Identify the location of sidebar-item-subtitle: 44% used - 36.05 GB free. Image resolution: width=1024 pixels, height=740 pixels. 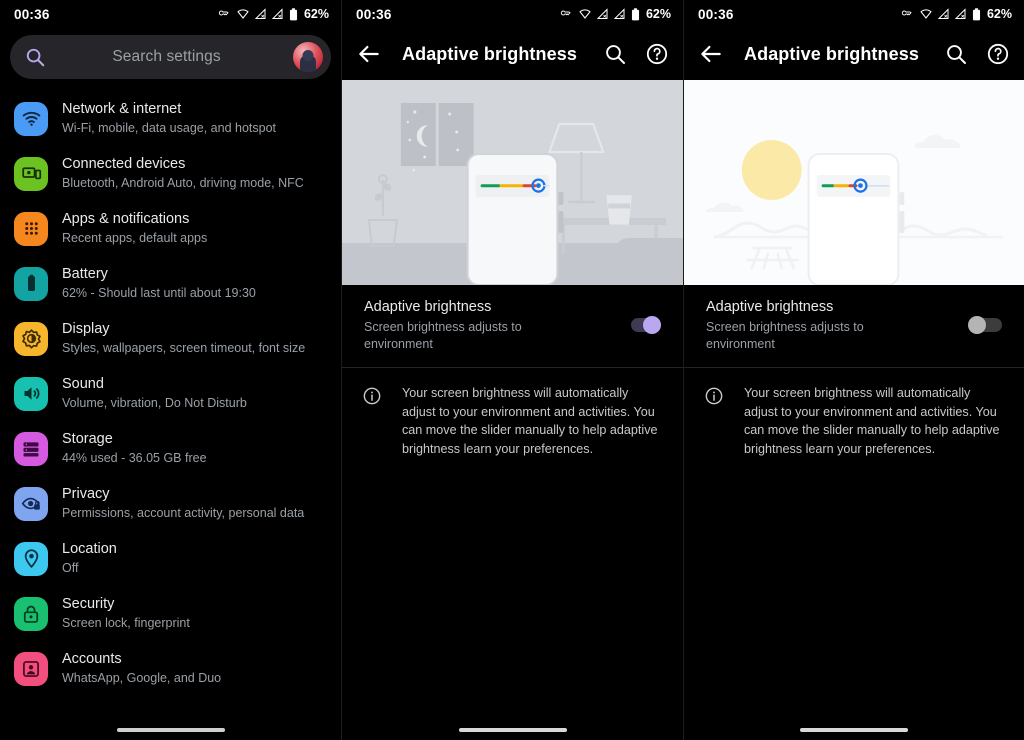
(134, 458).